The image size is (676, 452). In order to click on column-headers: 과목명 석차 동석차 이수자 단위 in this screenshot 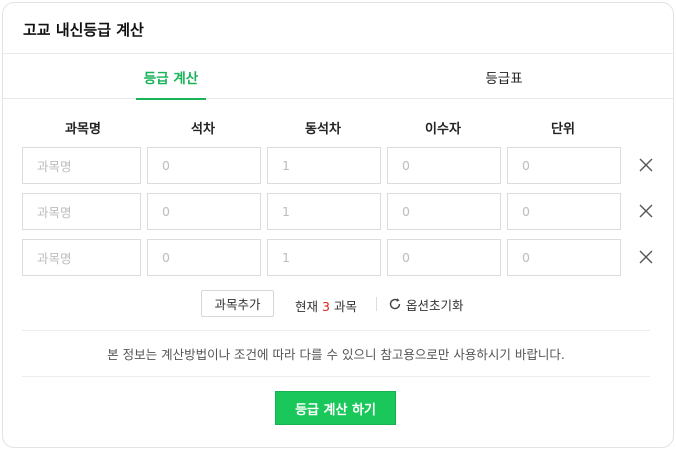, I will do `click(336, 128)`.